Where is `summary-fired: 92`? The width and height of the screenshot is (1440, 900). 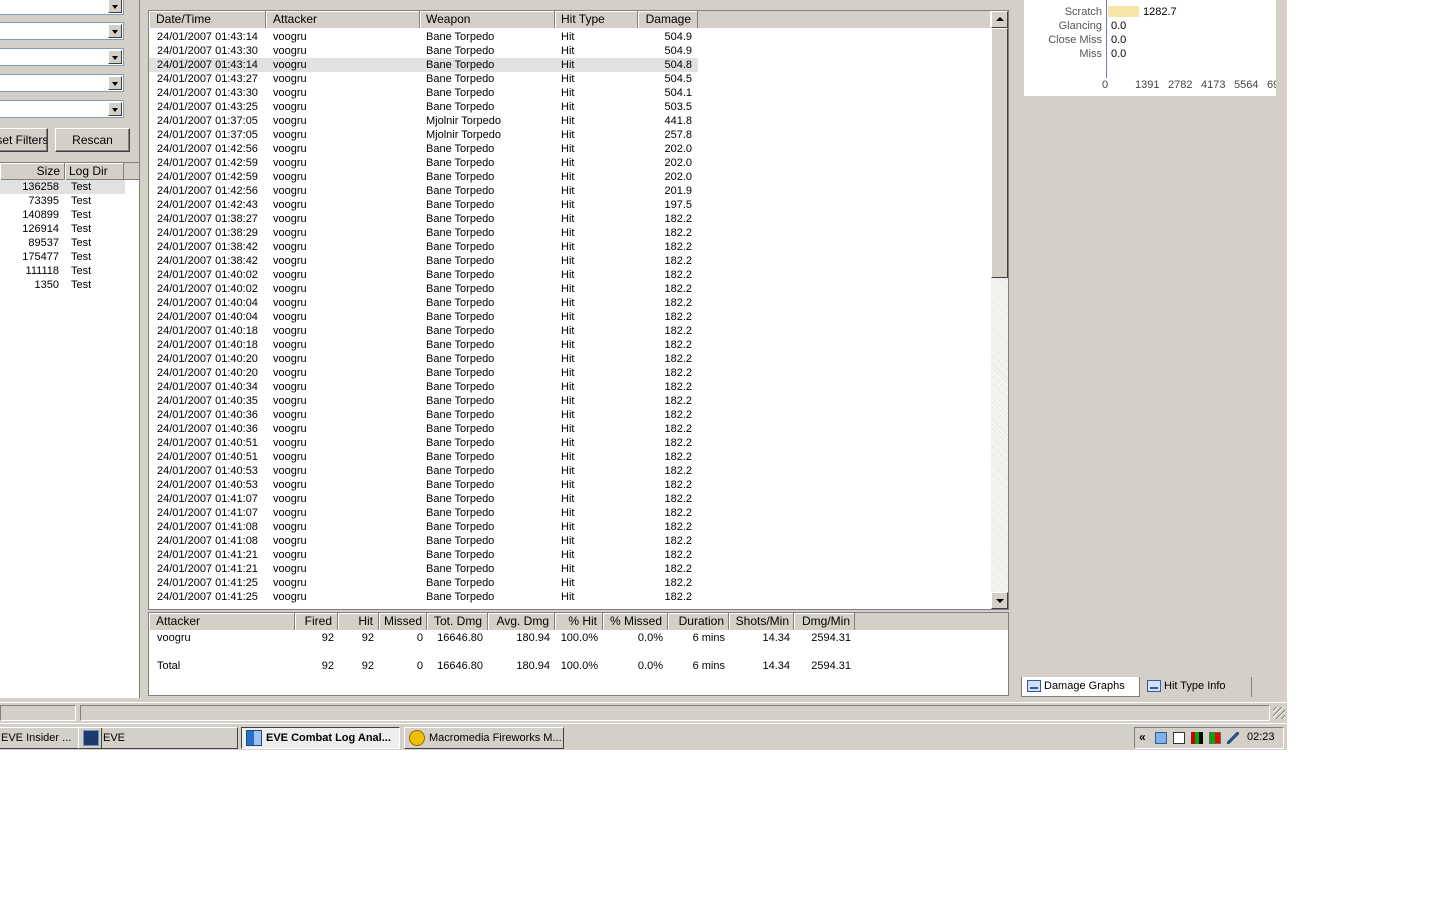 summary-fired: 92 is located at coordinates (327, 666).